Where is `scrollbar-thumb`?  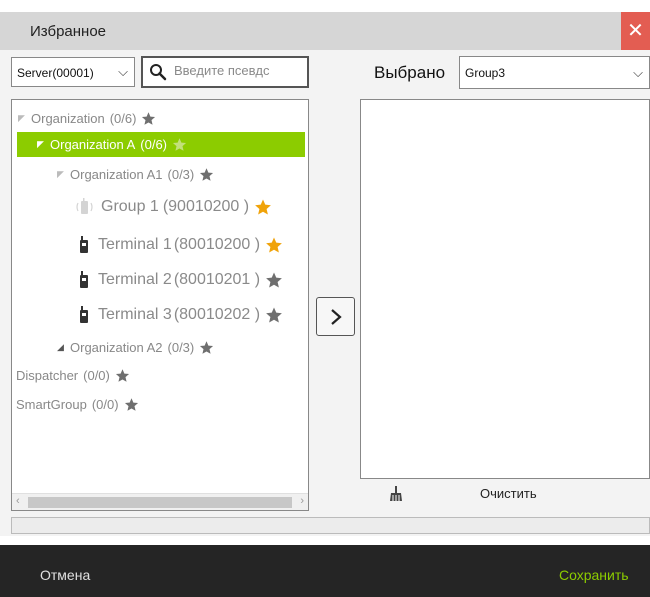
scrollbar-thumb is located at coordinates (160, 502).